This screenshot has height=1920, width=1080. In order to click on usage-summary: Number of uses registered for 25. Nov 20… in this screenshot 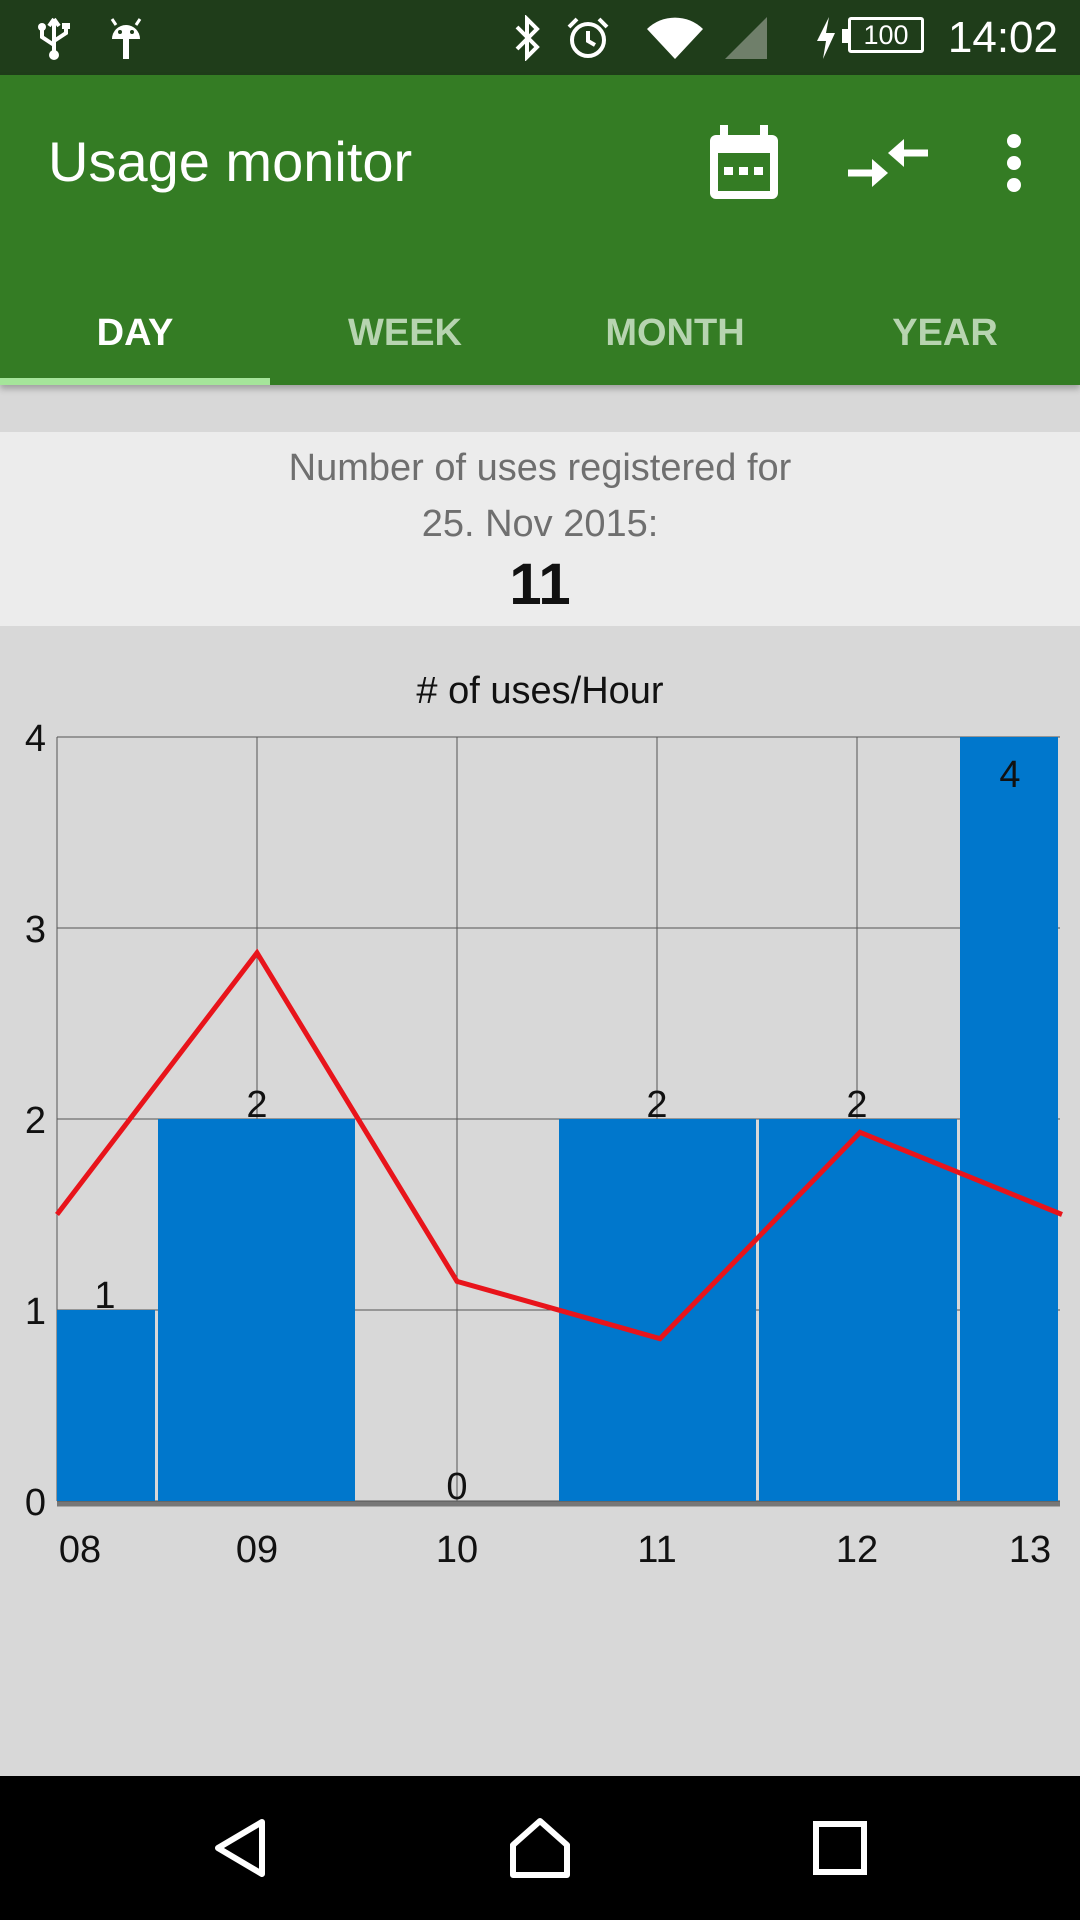, I will do `click(540, 529)`.